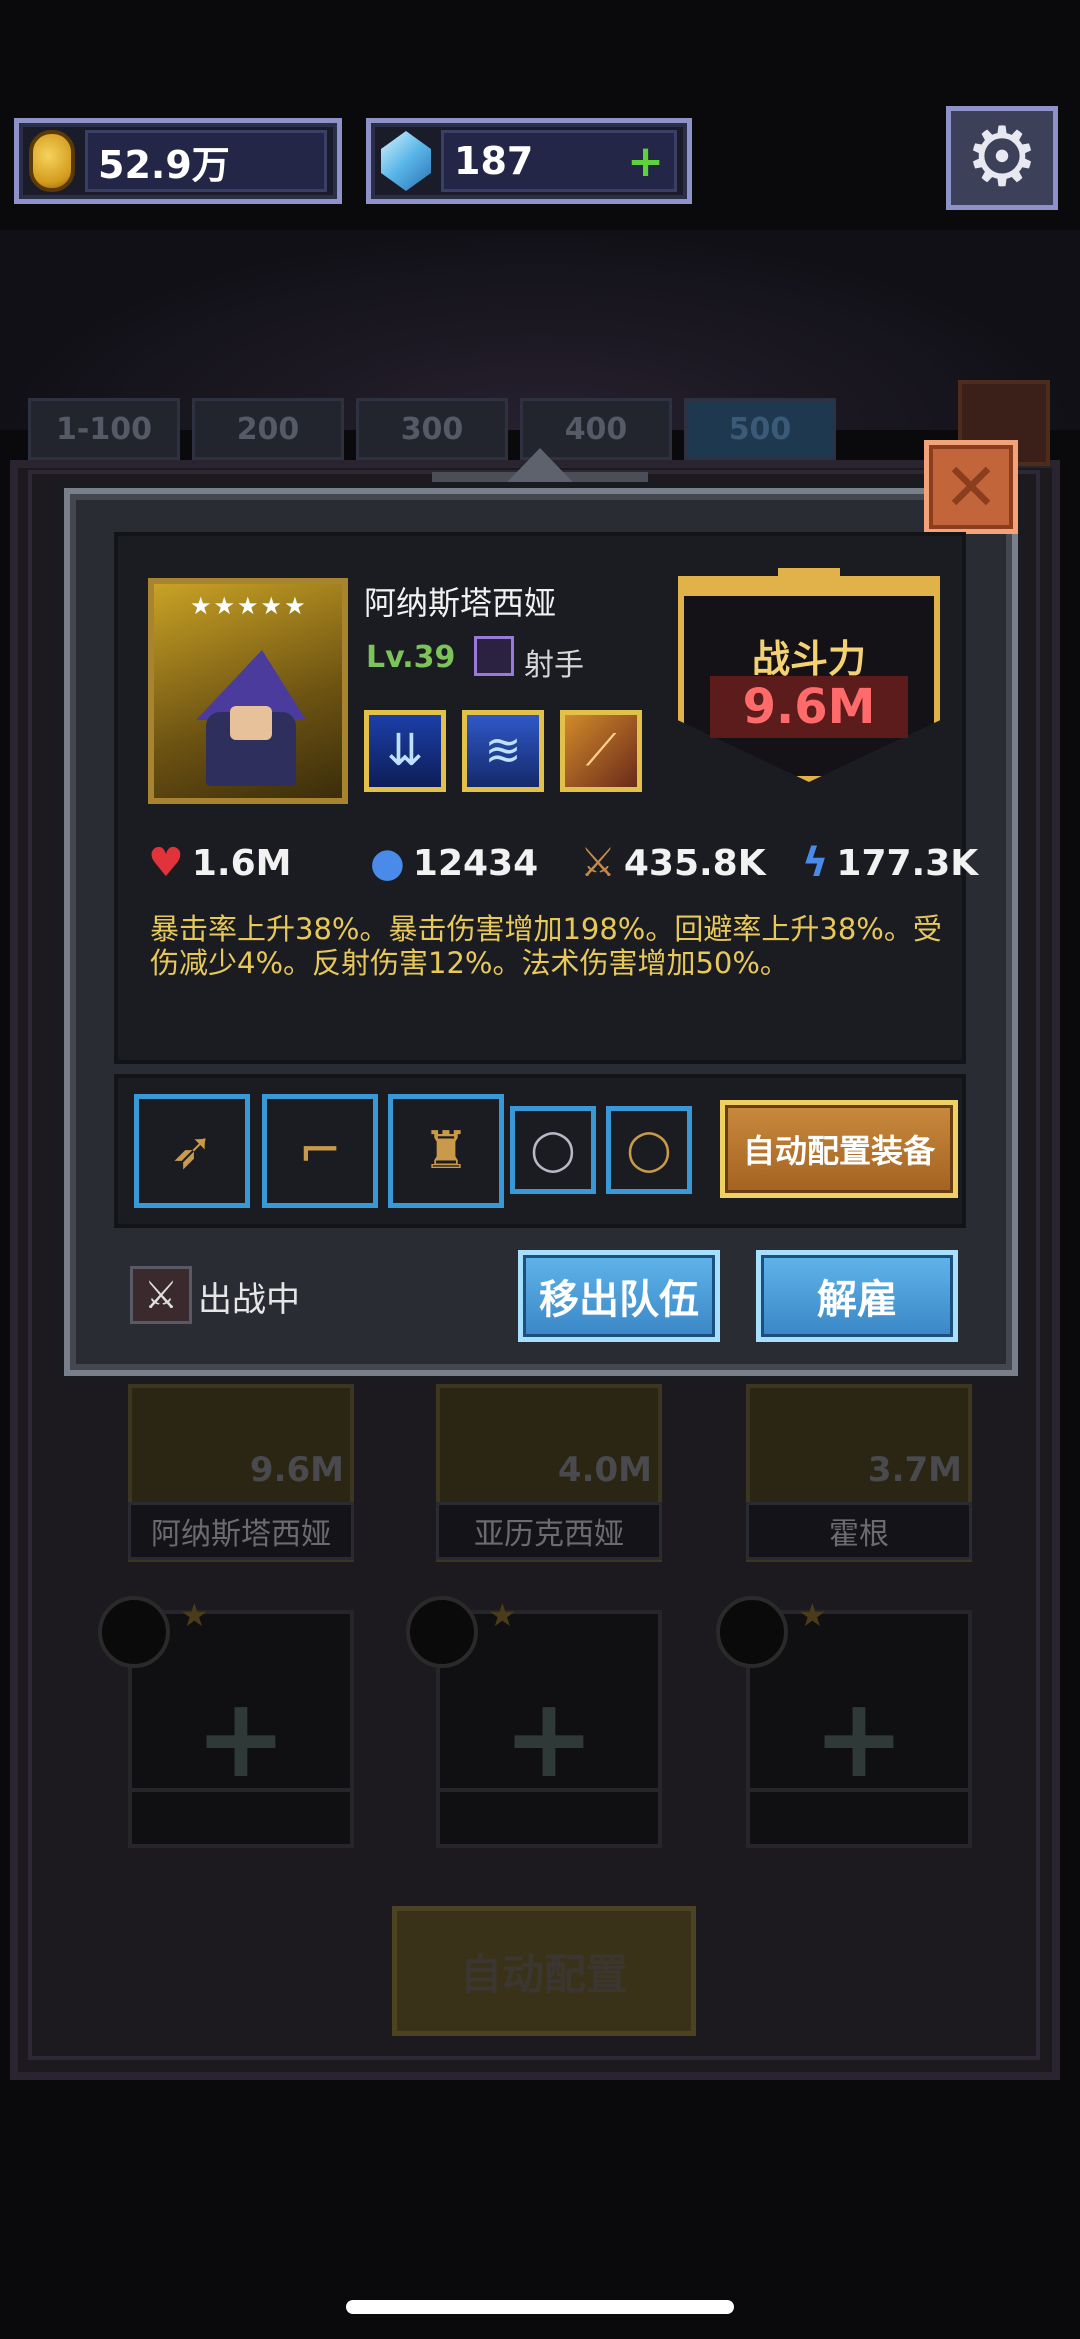 The height and width of the screenshot is (2339, 1080). Describe the element at coordinates (549, 1531) in the screenshot. I see `team-hero-name: 亚历克西娅` at that location.